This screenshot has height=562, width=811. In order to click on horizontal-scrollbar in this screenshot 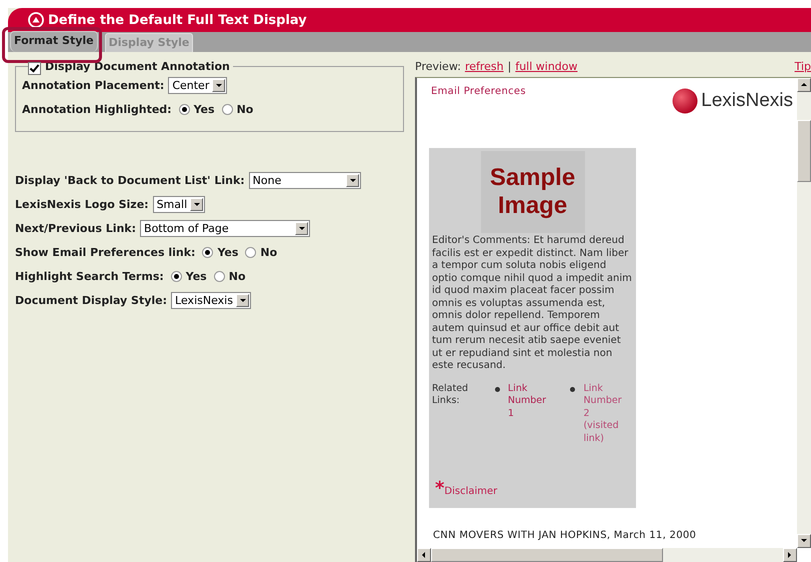, I will do `click(607, 555)`.